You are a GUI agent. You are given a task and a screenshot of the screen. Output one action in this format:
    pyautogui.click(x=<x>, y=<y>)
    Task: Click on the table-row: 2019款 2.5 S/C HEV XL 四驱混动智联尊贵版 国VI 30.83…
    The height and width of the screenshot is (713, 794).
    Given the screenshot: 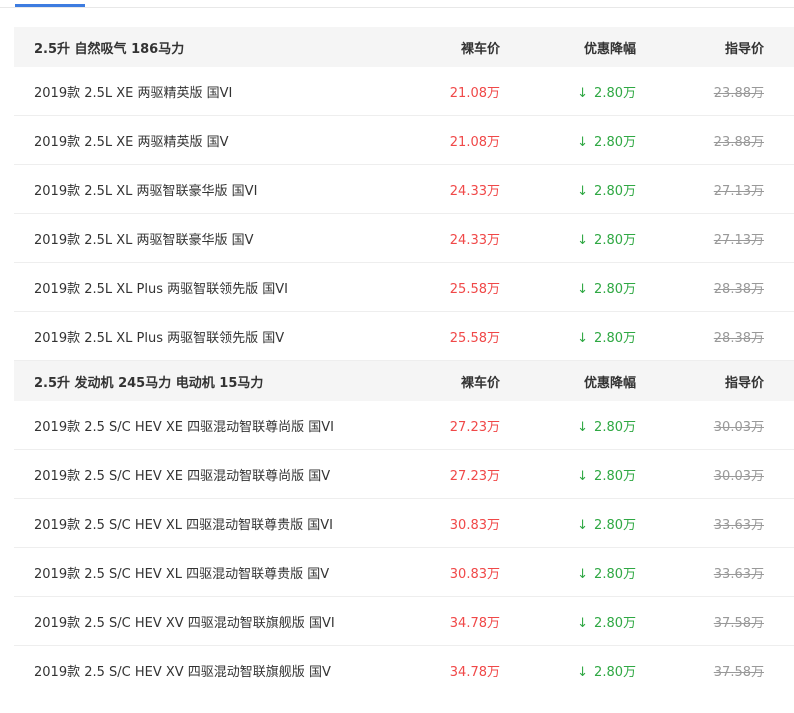 What is the action you would take?
    pyautogui.click(x=404, y=523)
    